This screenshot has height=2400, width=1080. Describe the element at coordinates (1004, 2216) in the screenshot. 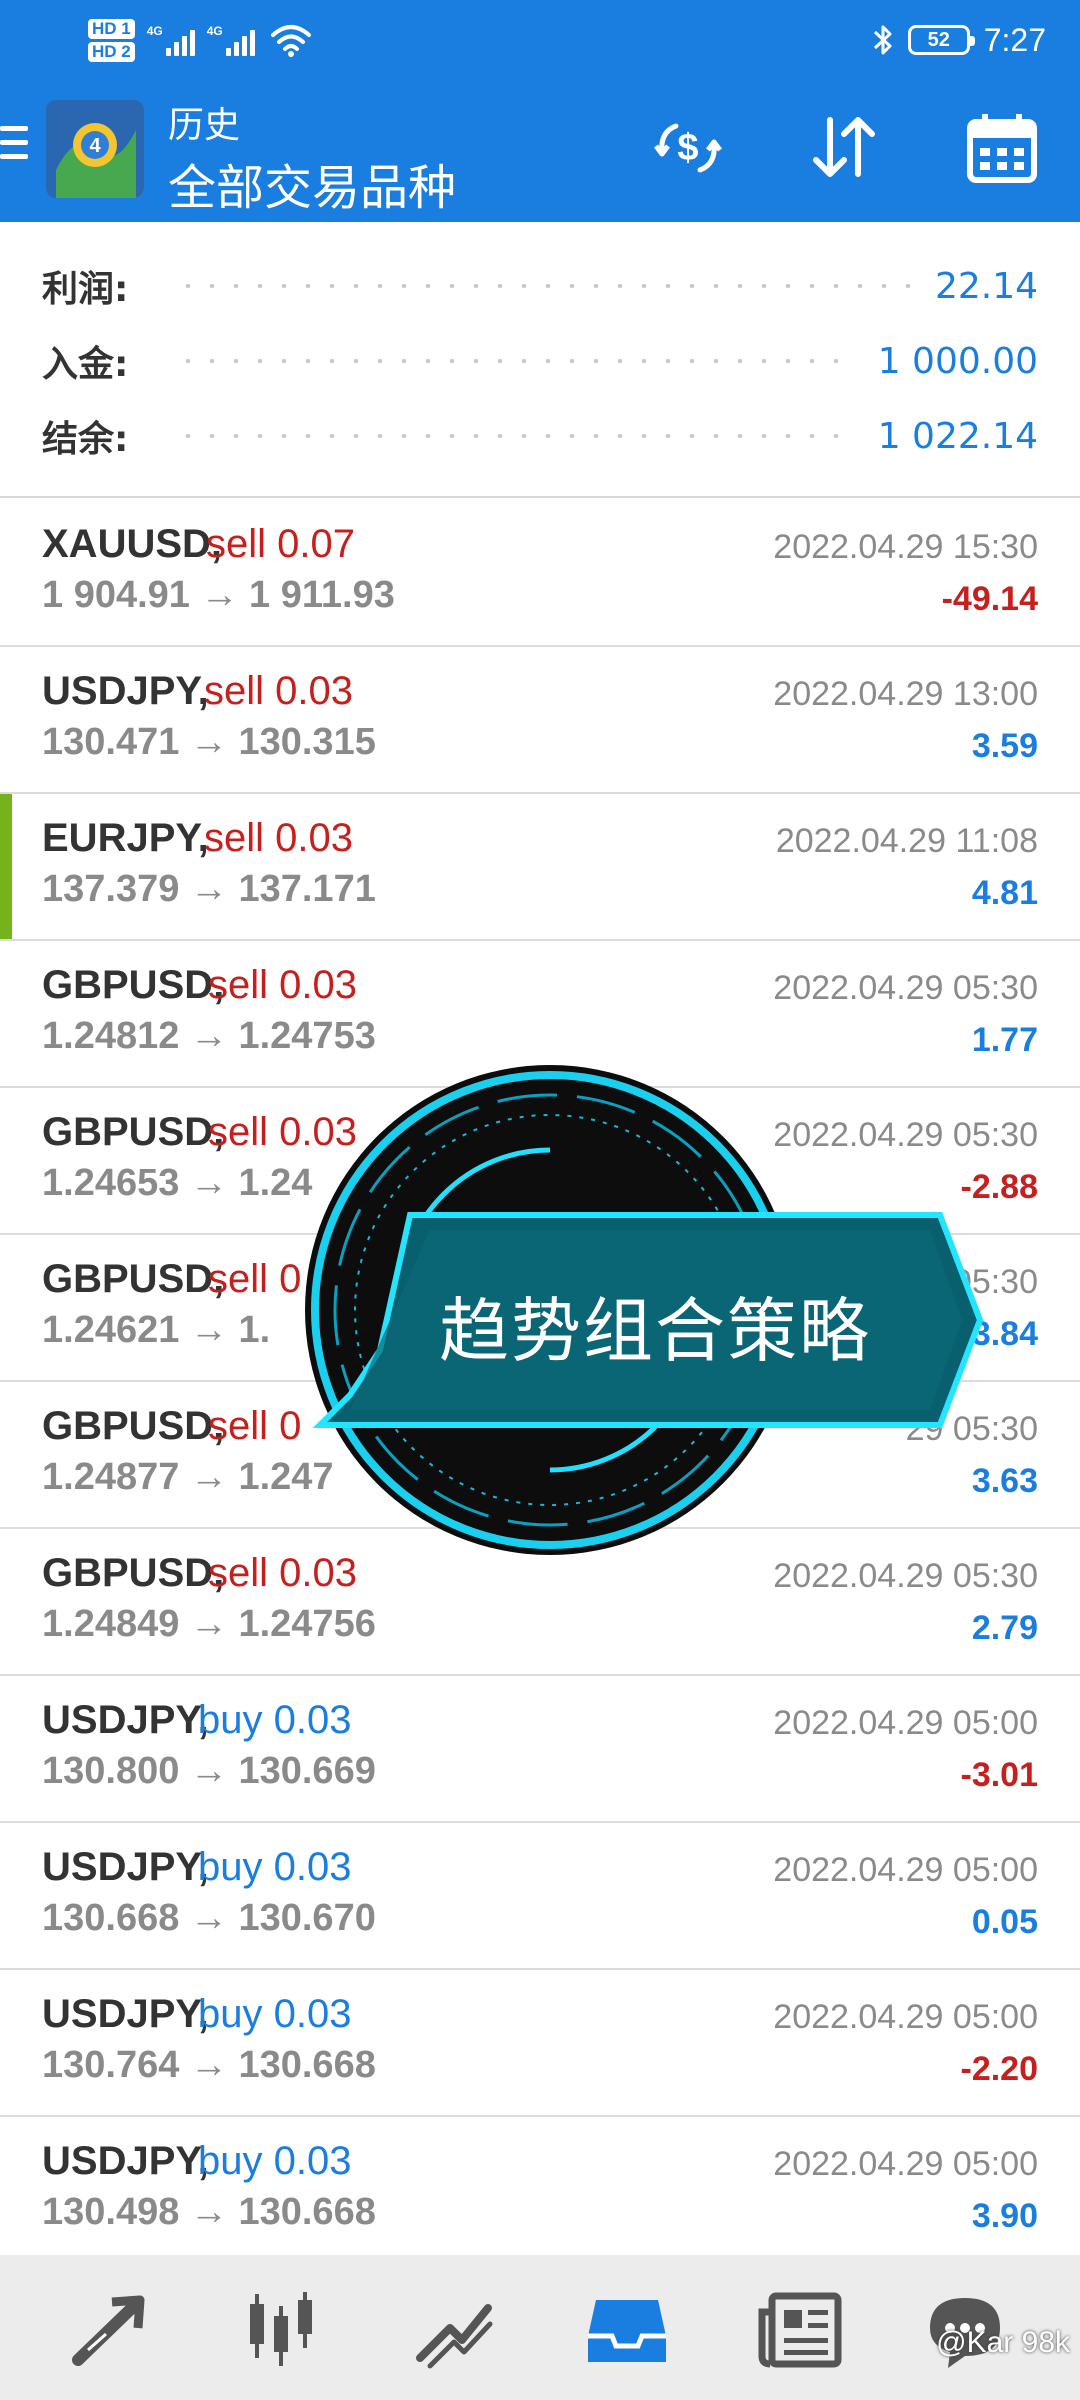

I see `trade-profit: 3.90` at that location.